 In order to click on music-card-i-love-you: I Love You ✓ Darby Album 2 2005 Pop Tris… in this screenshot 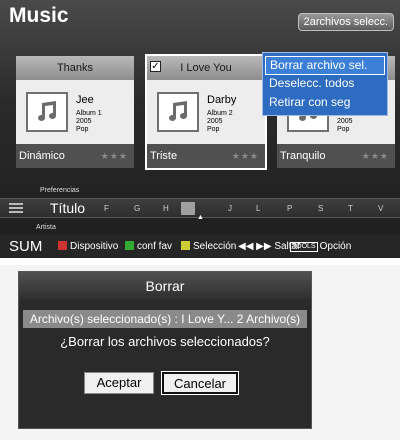, I will do `click(206, 112)`.